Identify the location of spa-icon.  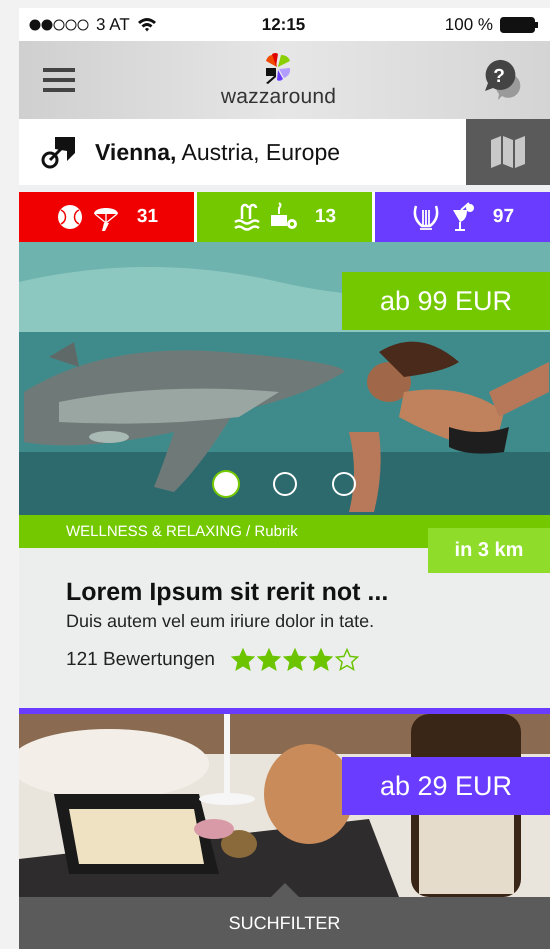
(283, 217).